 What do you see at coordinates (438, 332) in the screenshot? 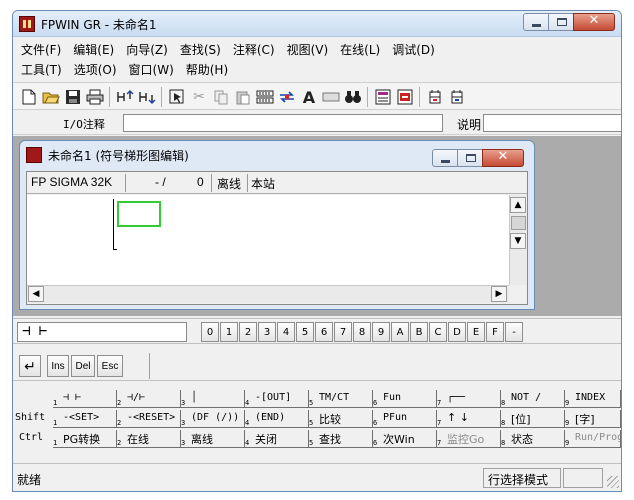
I see `key-c: C` at bounding box center [438, 332].